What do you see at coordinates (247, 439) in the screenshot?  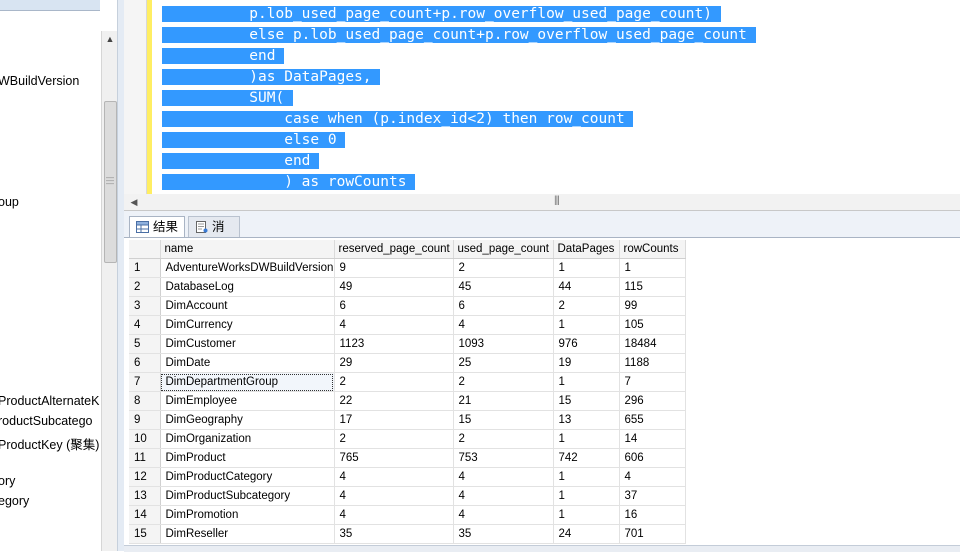 I see `grid-cell: DimOrganization` at bounding box center [247, 439].